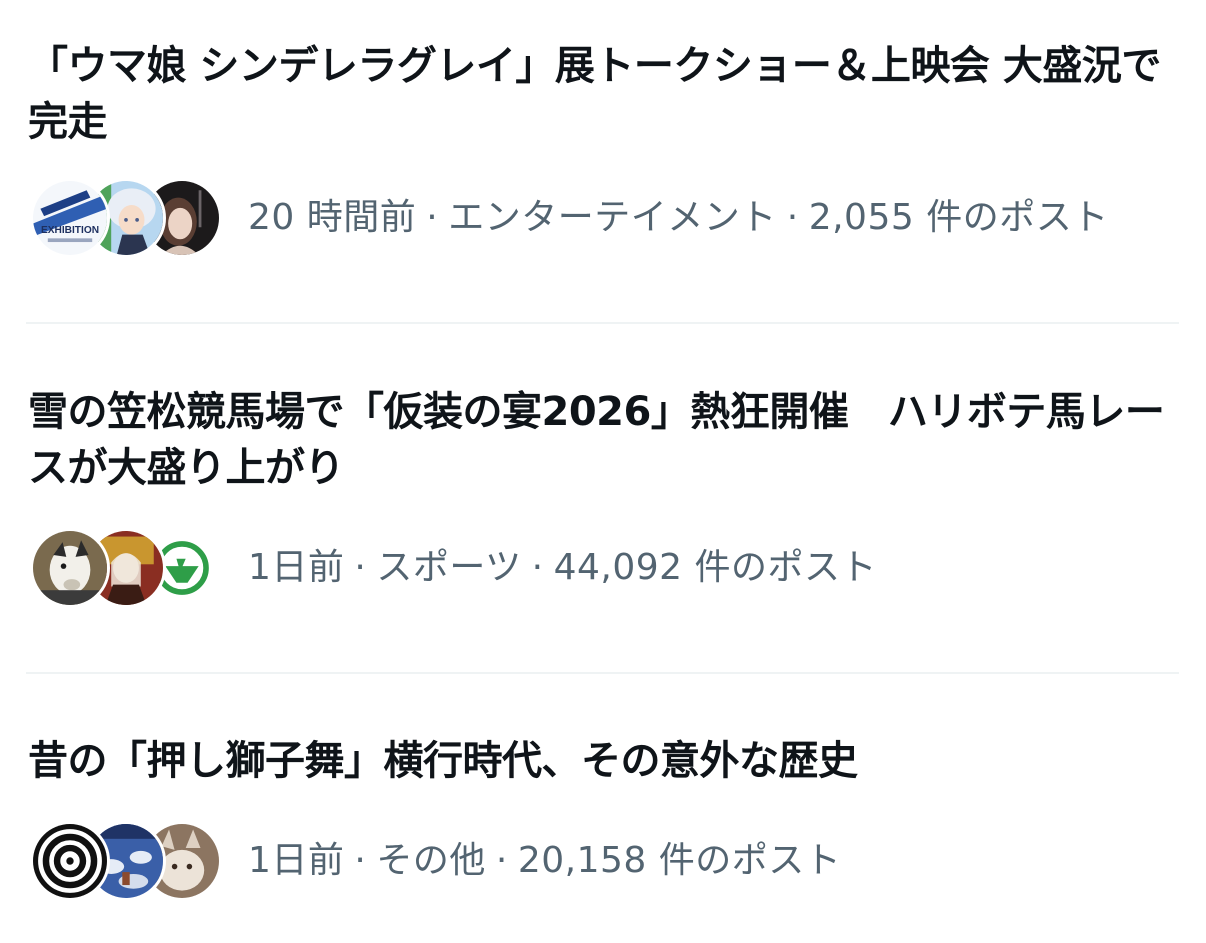  What do you see at coordinates (603, 94) in the screenshot?
I see `news-headline: 「ウマ娘 シンデレラグレイ」展トークショー＆上映会 大盛況で完走` at bounding box center [603, 94].